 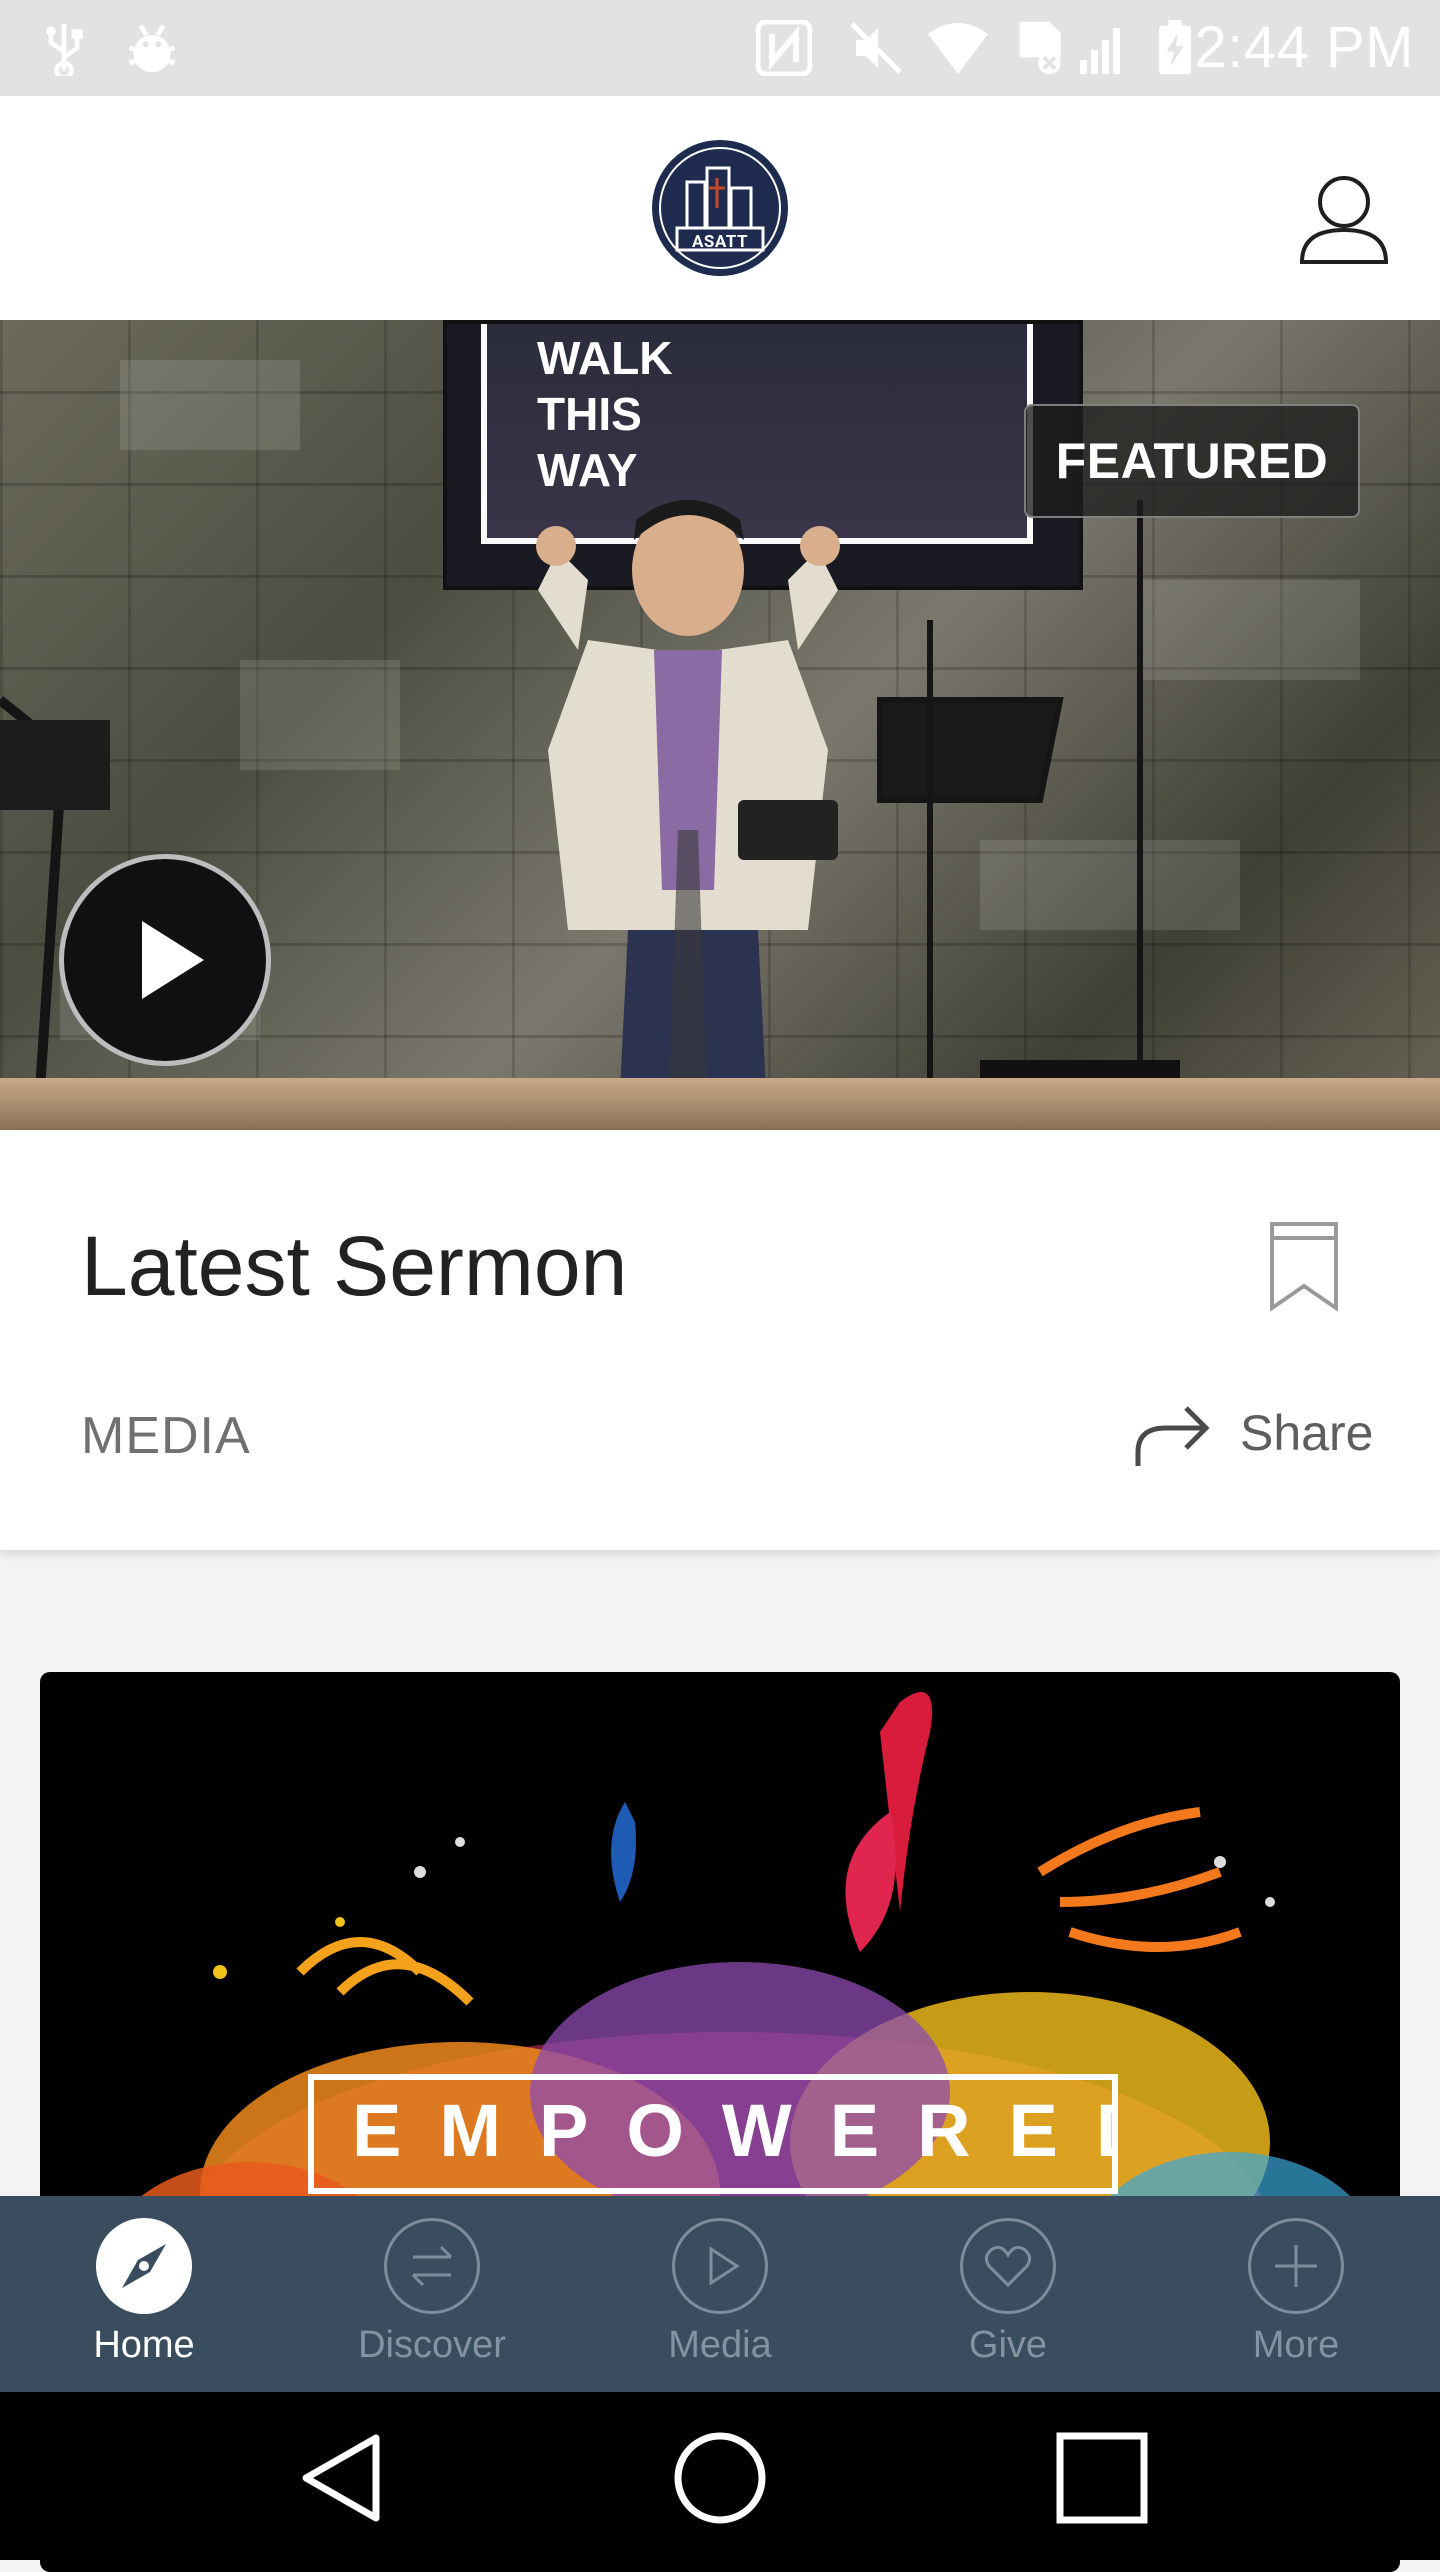 What do you see at coordinates (432, 2345) in the screenshot?
I see `tab-label: Discover` at bounding box center [432, 2345].